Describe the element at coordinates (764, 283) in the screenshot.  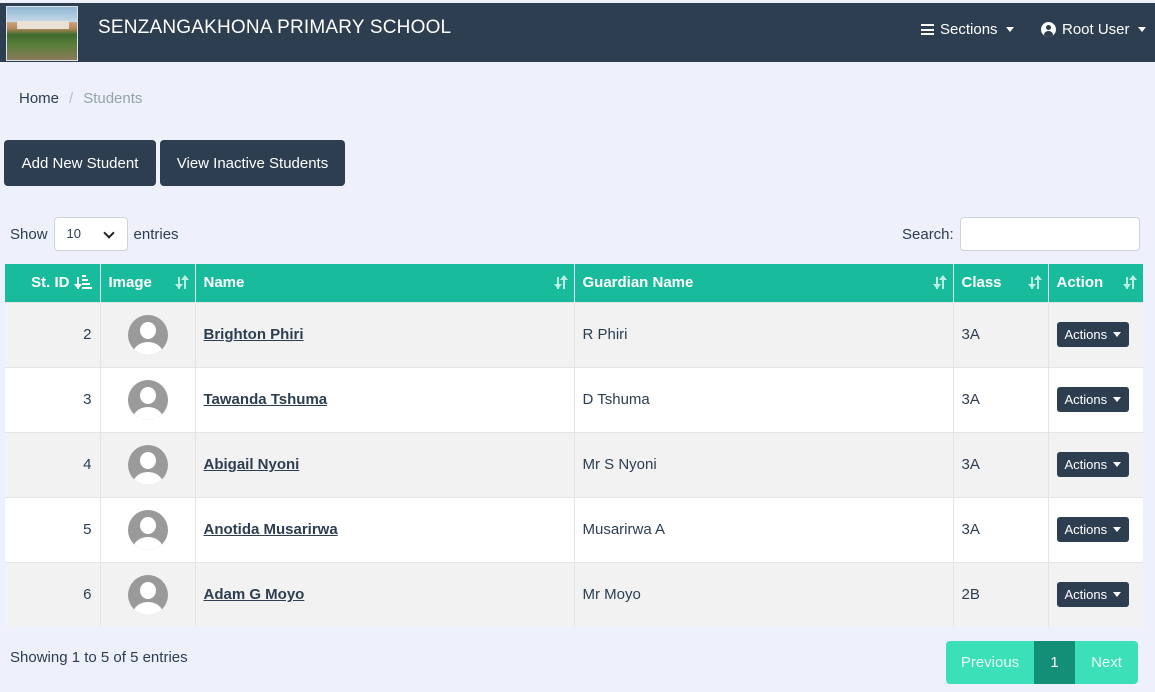
I see `column-header-guardian-name: Guardian Name` at that location.